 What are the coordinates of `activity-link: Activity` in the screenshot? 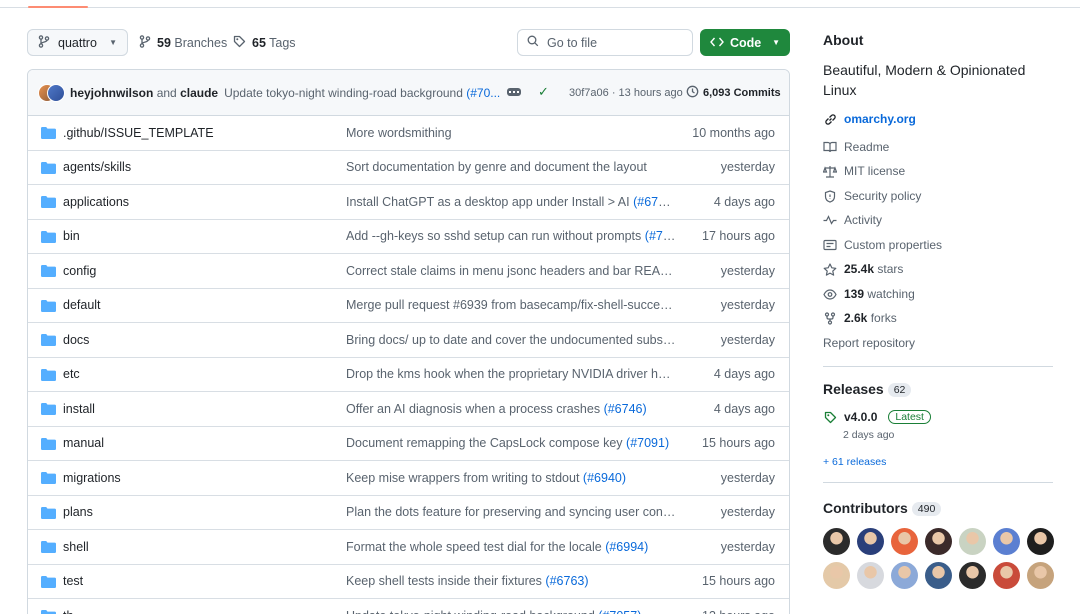 It's located at (852, 220).